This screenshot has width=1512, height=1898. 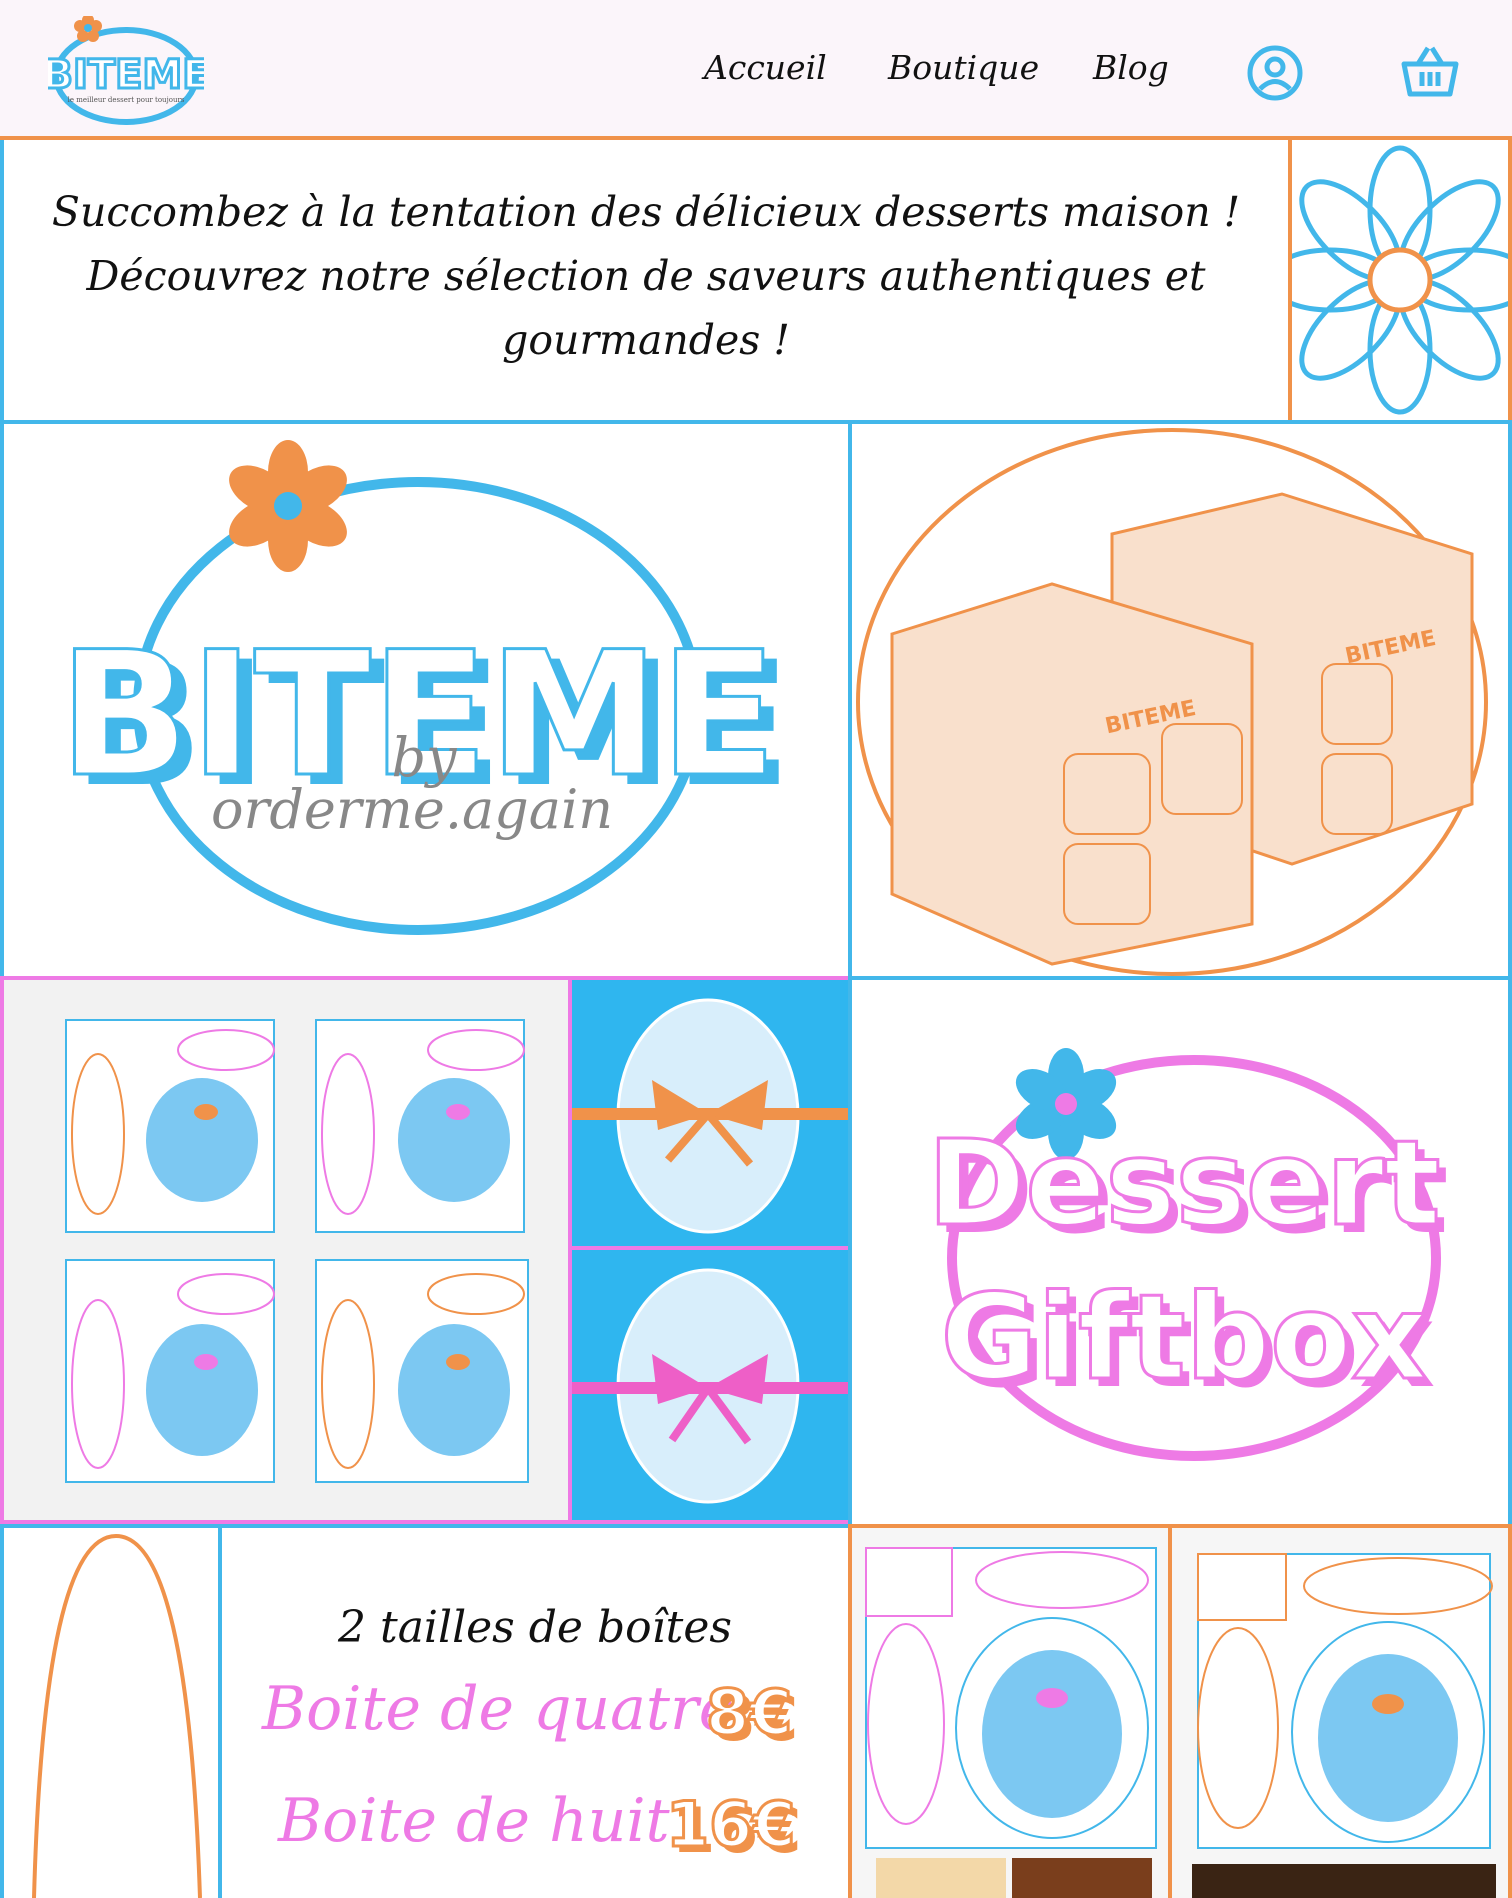 I want to click on ribbon-box-pink-illustration, so click(x=710, y=1386).